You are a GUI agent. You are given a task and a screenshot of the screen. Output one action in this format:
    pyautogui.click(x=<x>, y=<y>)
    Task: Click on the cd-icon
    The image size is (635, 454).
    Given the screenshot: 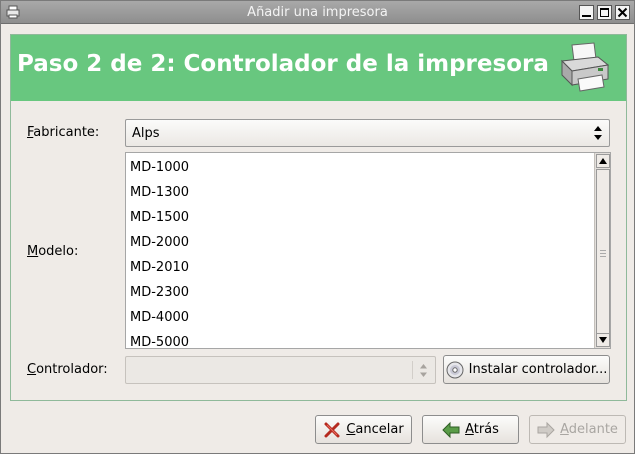 What is the action you would take?
    pyautogui.click(x=455, y=369)
    